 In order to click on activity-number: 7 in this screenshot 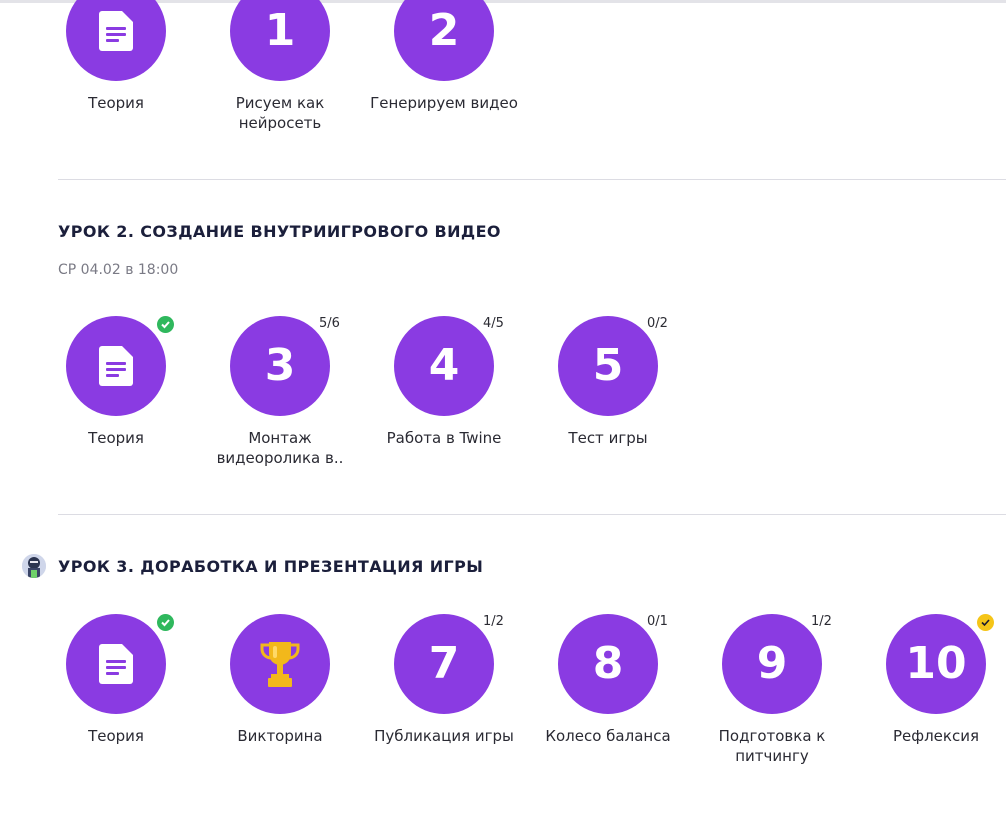, I will do `click(444, 663)`.